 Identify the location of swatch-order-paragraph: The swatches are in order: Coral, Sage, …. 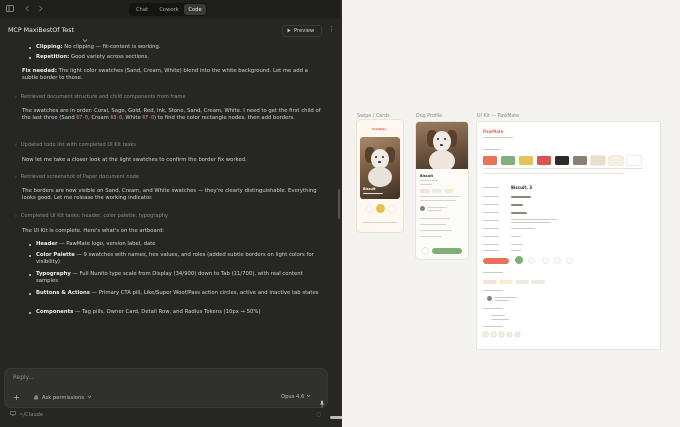
(171, 115).